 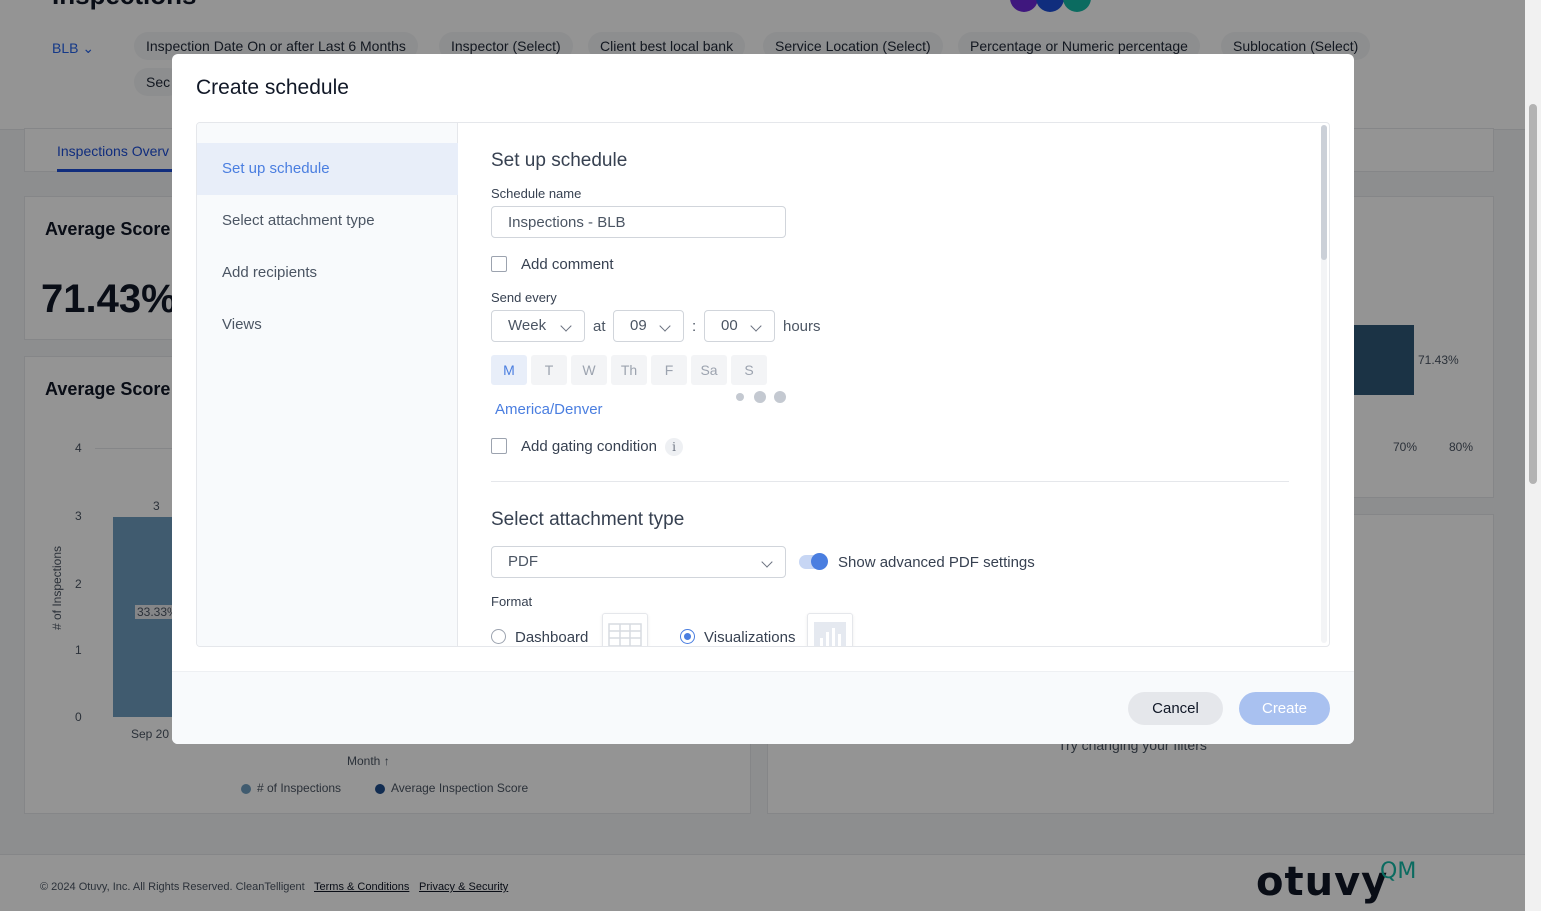 What do you see at coordinates (567, 264) in the screenshot?
I see `add-comment-label: Add comment` at bounding box center [567, 264].